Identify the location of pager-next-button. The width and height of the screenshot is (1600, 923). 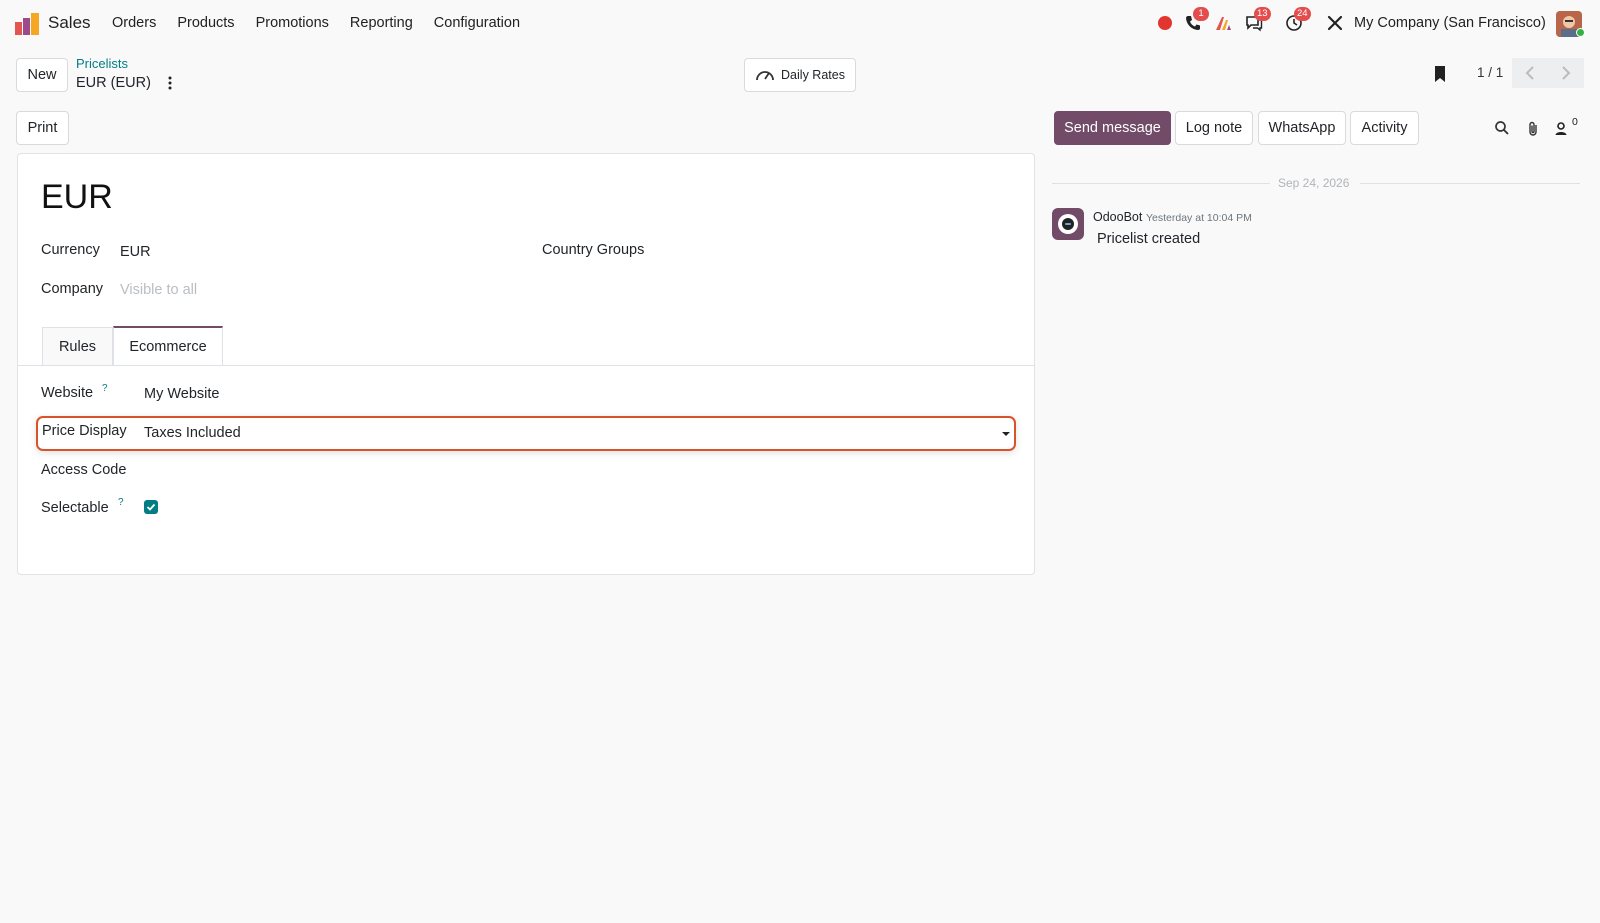
(1566, 73).